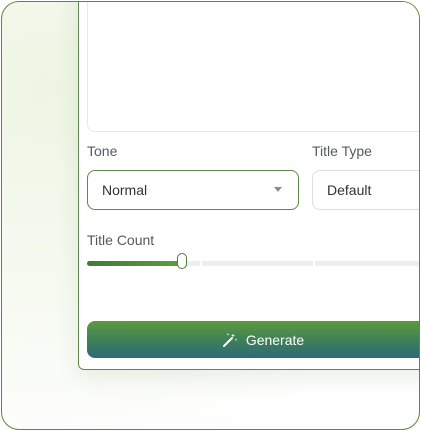 The height and width of the screenshot is (430, 421). Describe the element at coordinates (182, 261) in the screenshot. I see `slider-thumb` at that location.